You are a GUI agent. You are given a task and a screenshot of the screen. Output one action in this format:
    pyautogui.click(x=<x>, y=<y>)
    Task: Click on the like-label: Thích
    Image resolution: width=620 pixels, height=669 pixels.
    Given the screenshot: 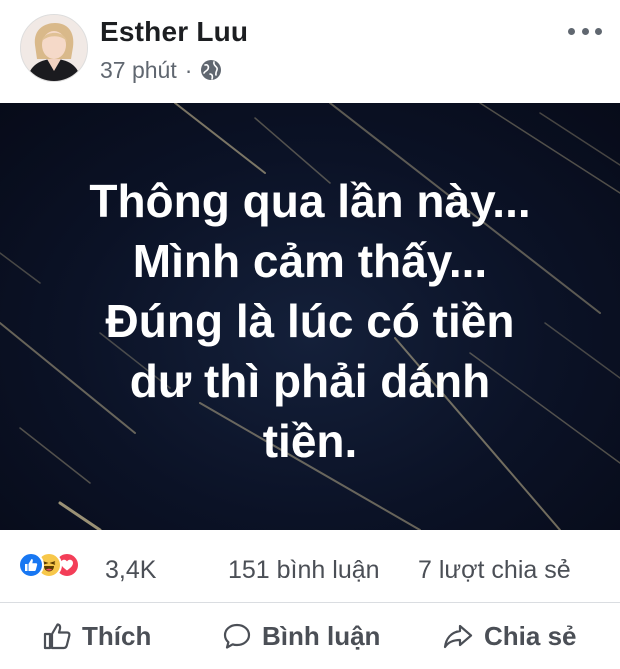 What is the action you would take?
    pyautogui.click(x=117, y=635)
    